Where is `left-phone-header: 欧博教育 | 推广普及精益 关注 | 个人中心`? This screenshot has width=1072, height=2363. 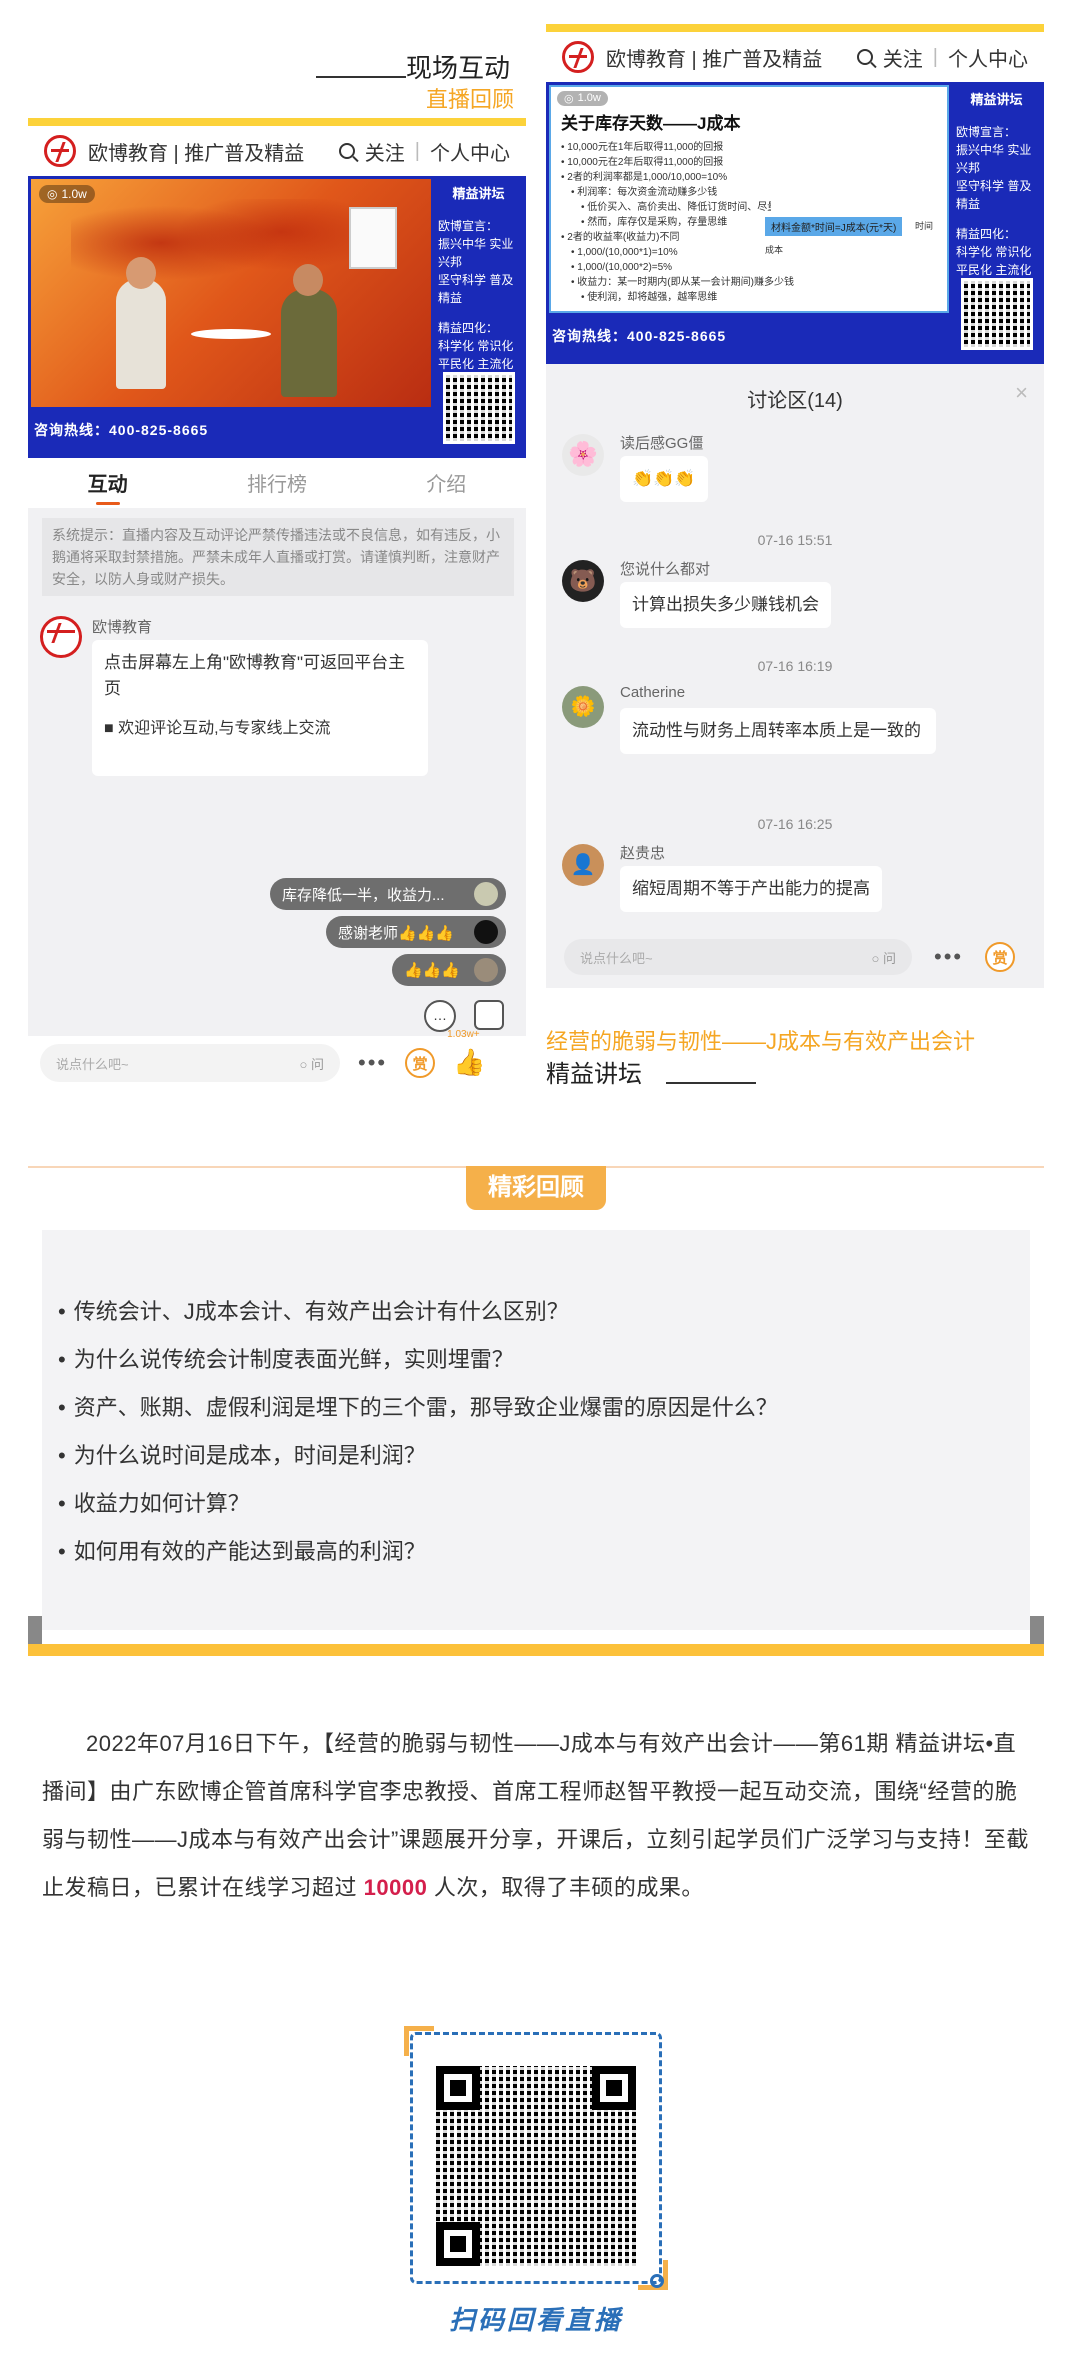
left-phone-header: 欧博教育 | 推广普及精益 关注 | 个人中心 is located at coordinates (277, 151).